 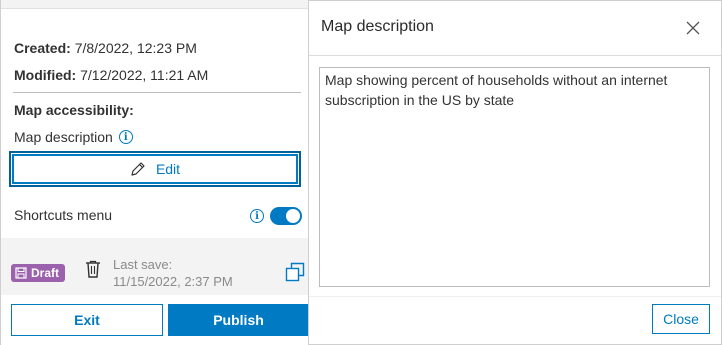 I want to click on draft-badge: Draft, so click(x=38, y=273).